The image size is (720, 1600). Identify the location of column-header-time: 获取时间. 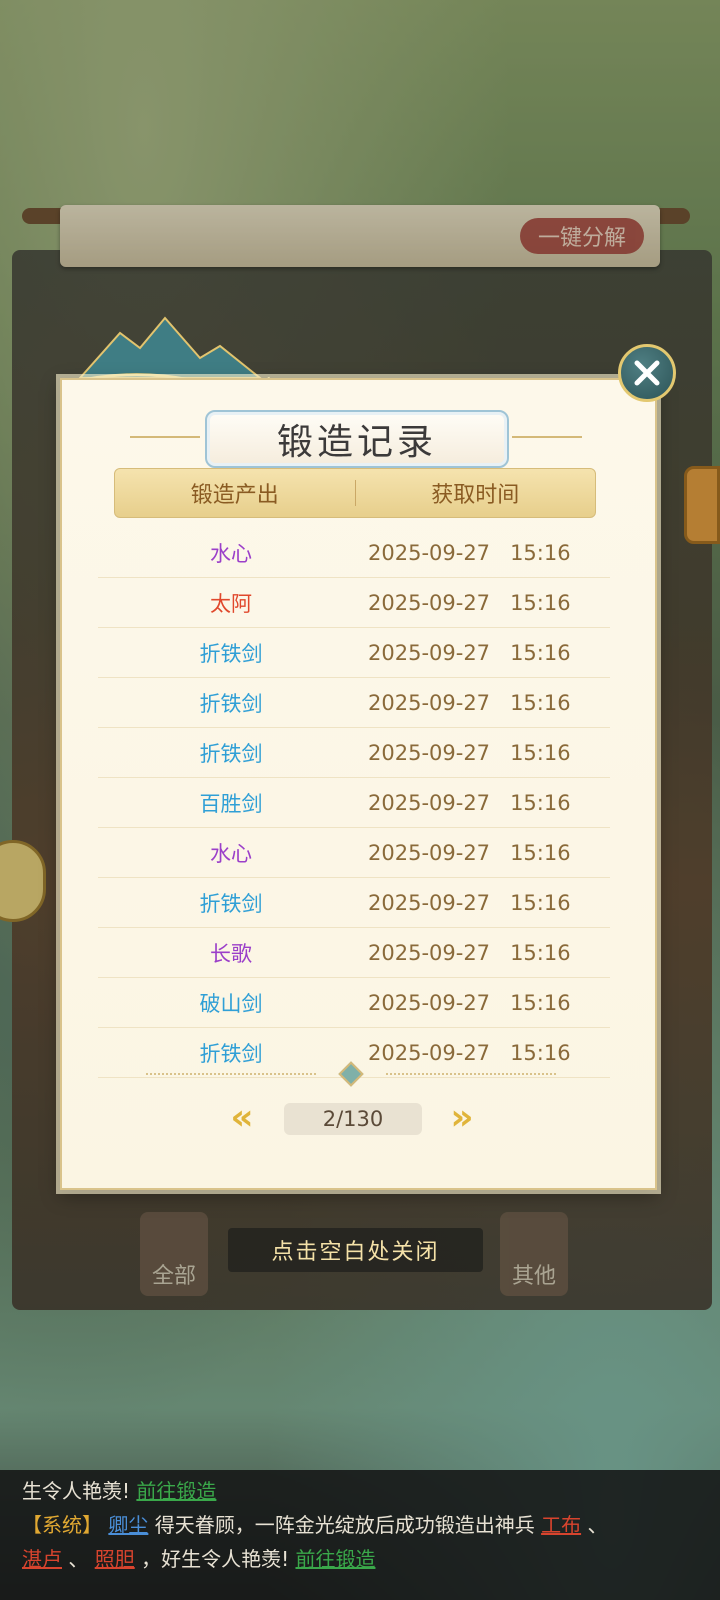
(475, 495).